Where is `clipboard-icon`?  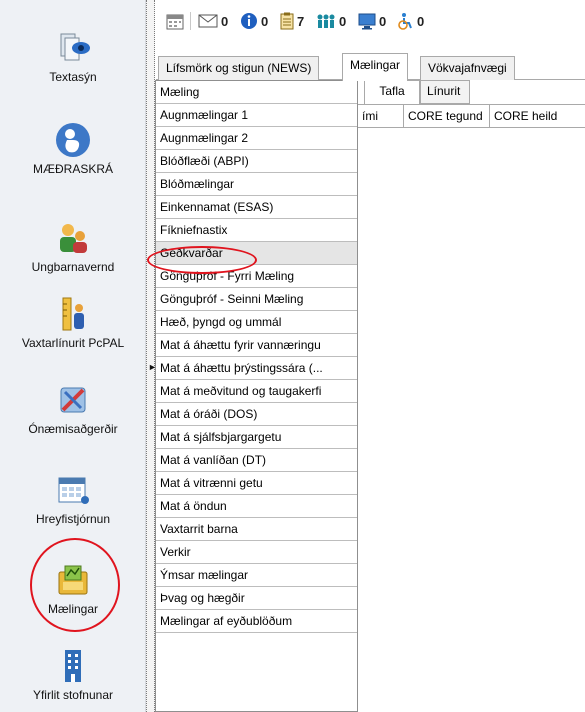
clipboard-icon is located at coordinates (287, 21).